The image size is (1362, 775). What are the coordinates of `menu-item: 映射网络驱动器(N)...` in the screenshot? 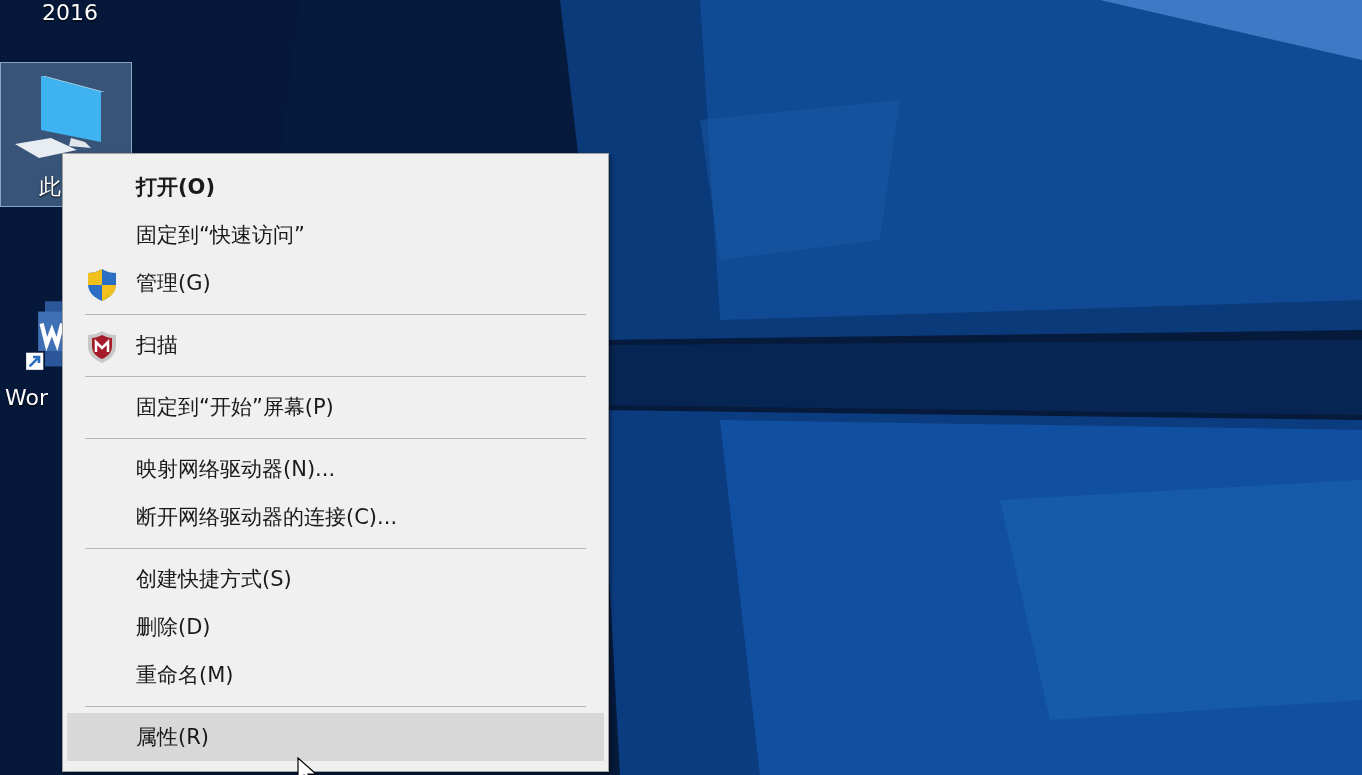 It's located at (335, 469).